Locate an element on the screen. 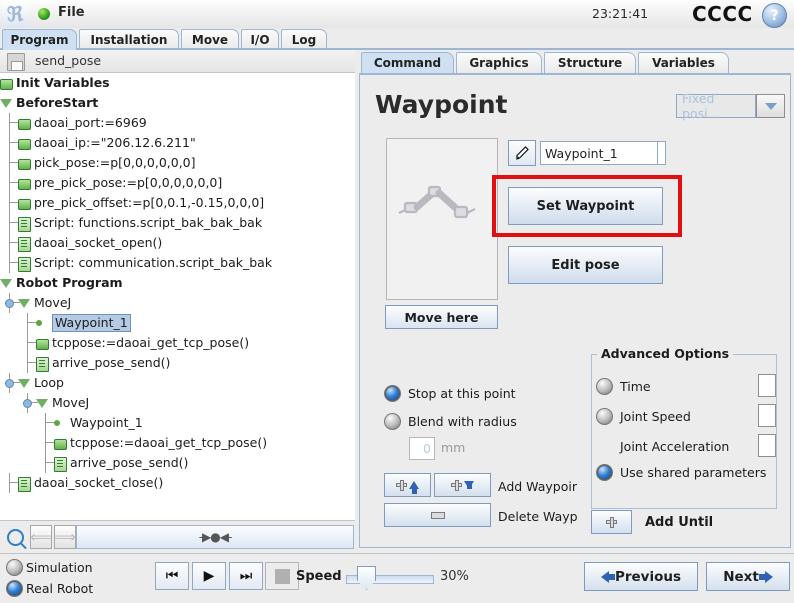  skip-back-icon: ⏮ is located at coordinates (172, 576).